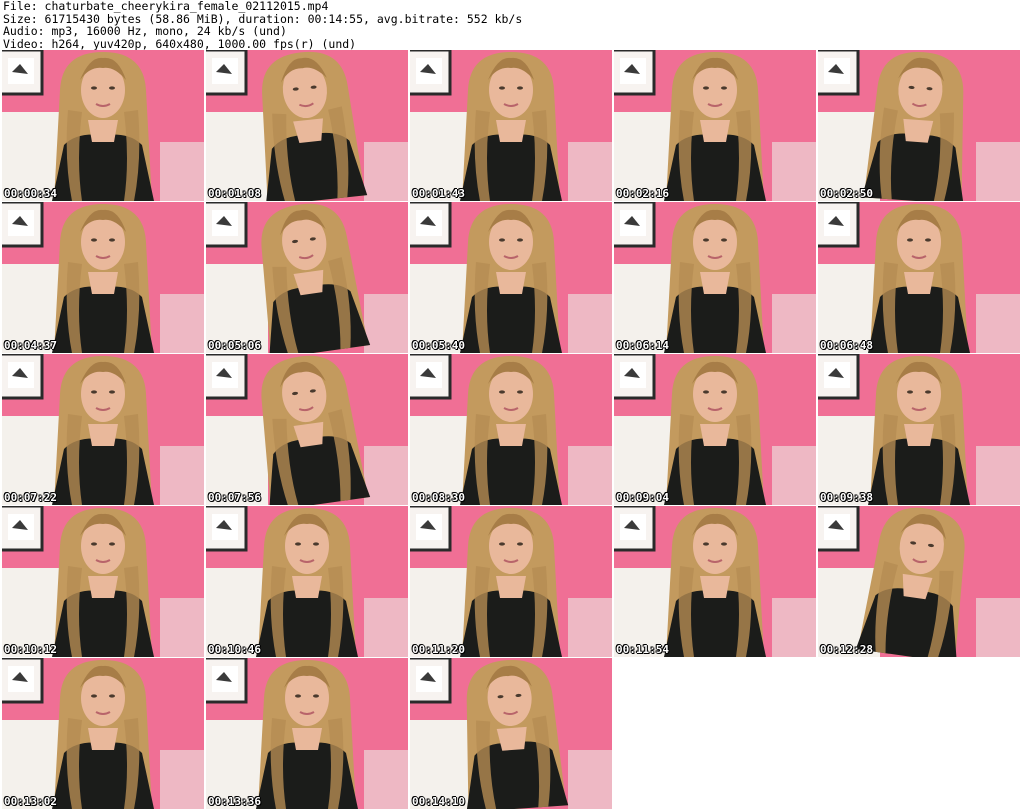 The width and height of the screenshot is (1024, 811). I want to click on timestamp-label: 00:06:48, so click(846, 345).